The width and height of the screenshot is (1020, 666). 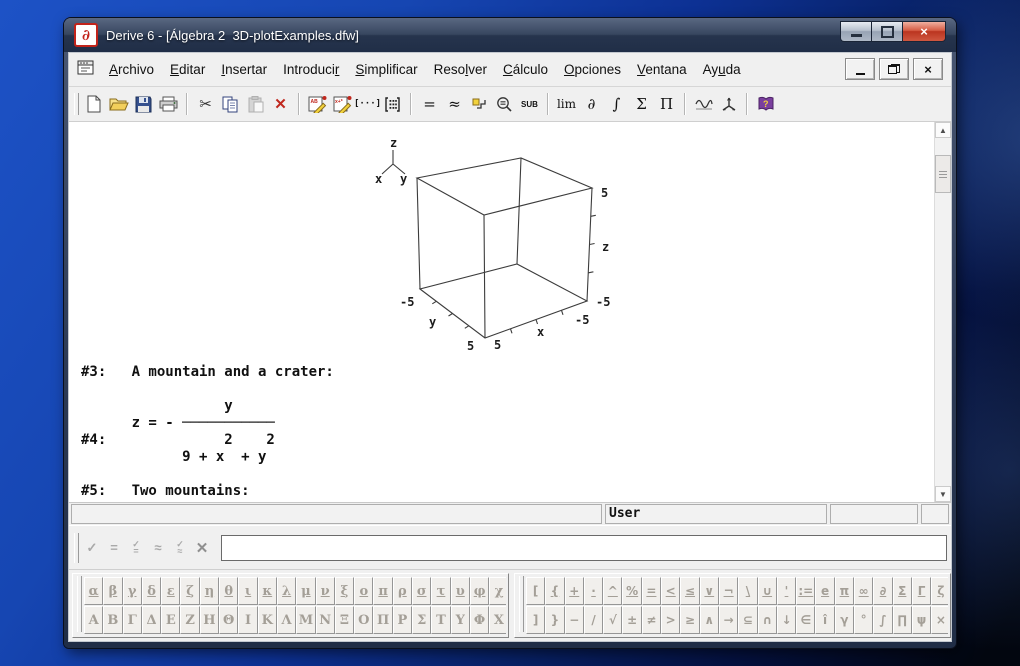 I want to click on menu-item: Ventana, so click(x=662, y=69).